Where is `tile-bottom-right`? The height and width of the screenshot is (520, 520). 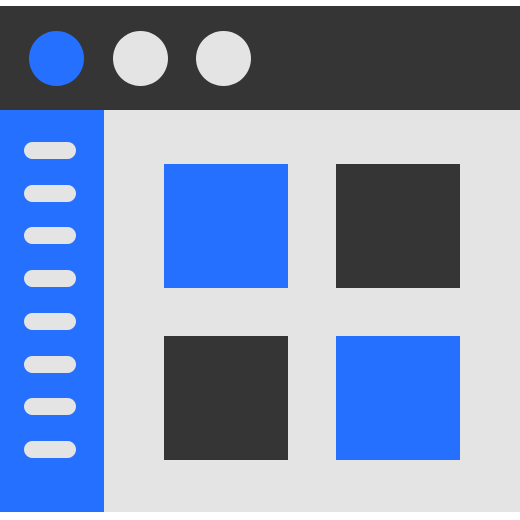 tile-bottom-right is located at coordinates (398, 398).